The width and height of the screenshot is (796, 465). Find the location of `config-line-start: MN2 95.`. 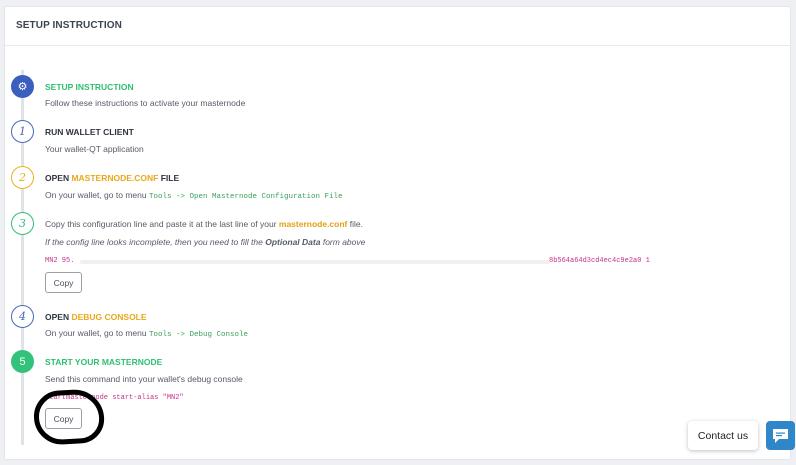

config-line-start: MN2 95. is located at coordinates (60, 261).